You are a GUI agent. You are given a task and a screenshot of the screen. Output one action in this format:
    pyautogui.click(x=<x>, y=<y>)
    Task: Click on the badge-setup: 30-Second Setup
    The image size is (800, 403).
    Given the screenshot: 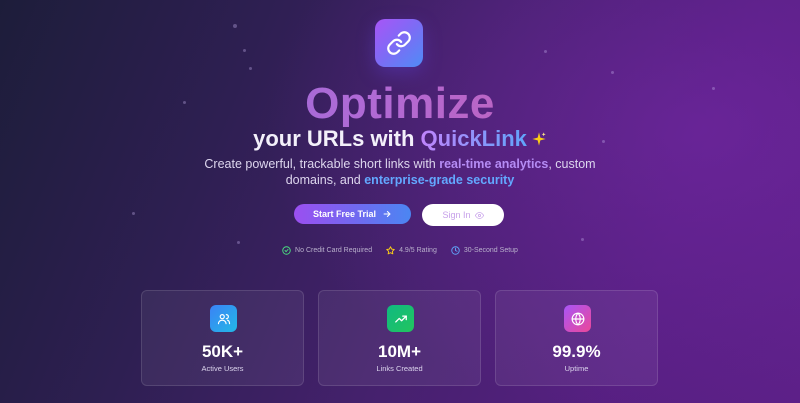 What is the action you would take?
    pyautogui.click(x=484, y=250)
    